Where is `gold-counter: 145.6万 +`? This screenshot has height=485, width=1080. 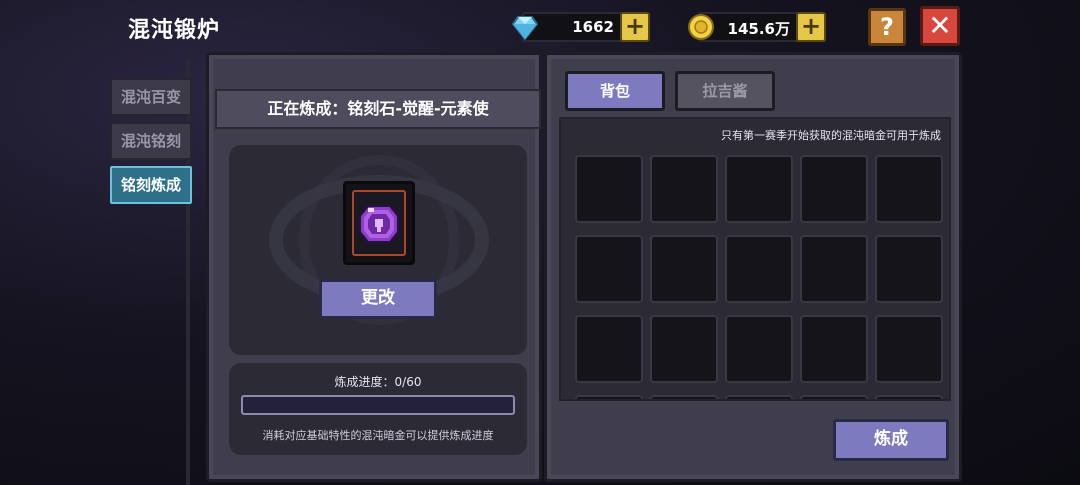 gold-counter: 145.6万 + is located at coordinates (757, 27).